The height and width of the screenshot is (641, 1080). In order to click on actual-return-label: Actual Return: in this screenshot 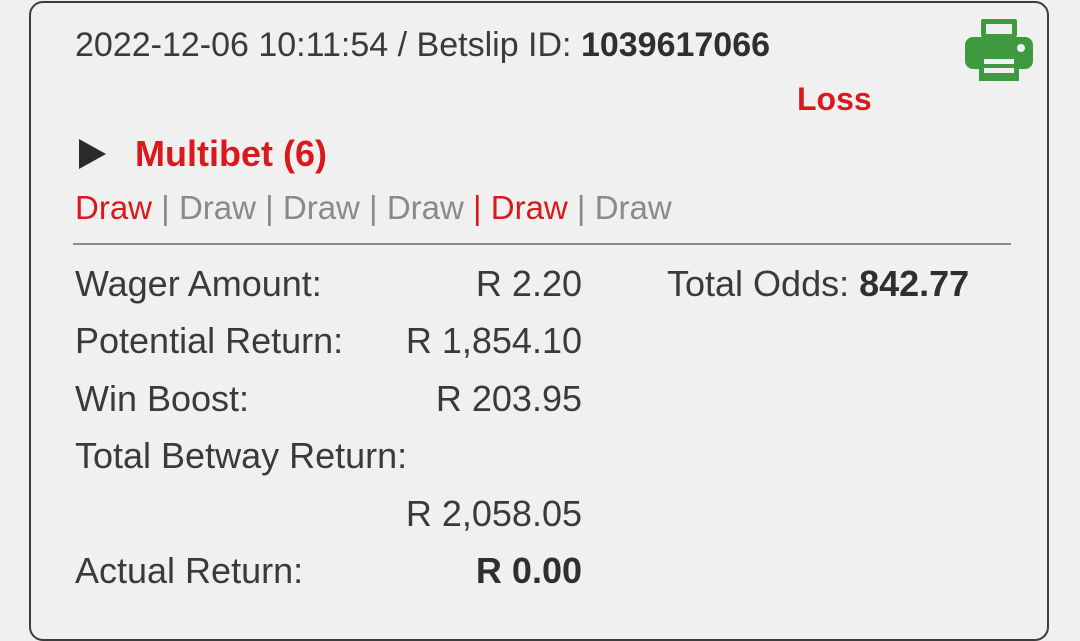, I will do `click(189, 570)`.